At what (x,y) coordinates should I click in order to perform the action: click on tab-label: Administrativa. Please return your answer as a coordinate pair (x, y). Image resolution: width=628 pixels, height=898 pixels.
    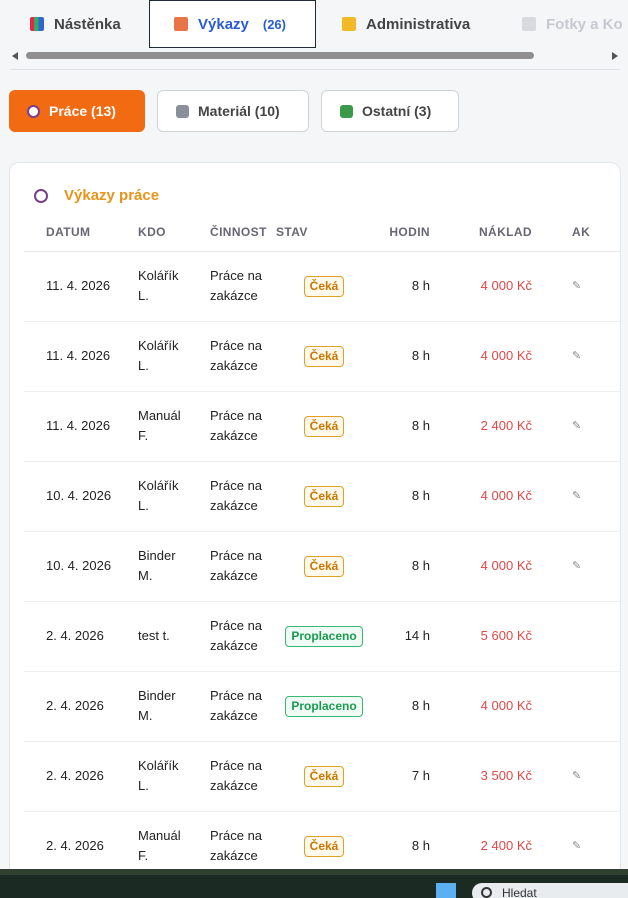
    Looking at the image, I should click on (418, 24).